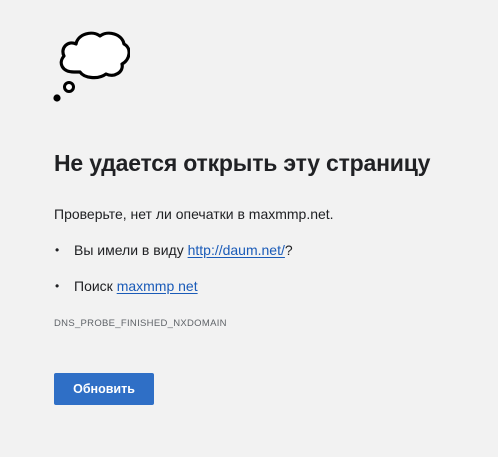 This screenshot has height=457, width=498. I want to click on did-you-mean-prefix: Вы имели в виду, so click(131, 250).